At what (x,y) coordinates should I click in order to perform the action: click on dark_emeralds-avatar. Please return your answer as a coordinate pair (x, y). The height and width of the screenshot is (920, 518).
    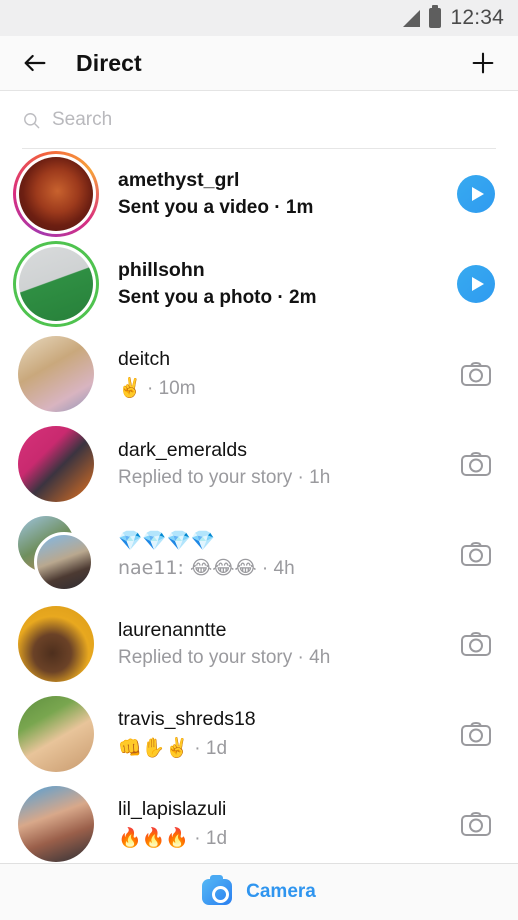
    Looking at the image, I should click on (56, 464).